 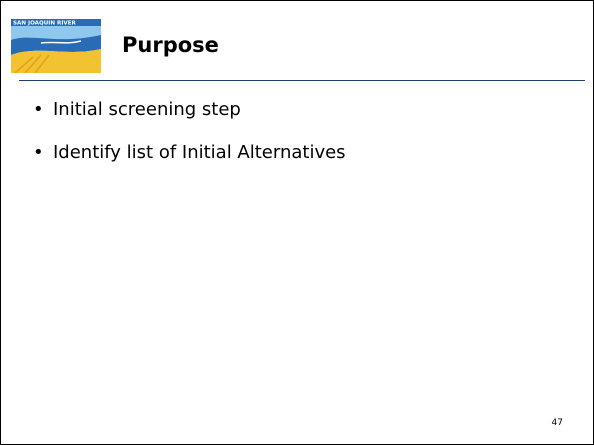 What do you see at coordinates (199, 152) in the screenshot?
I see `bullet-text: Identify list of Initial Alternatives` at bounding box center [199, 152].